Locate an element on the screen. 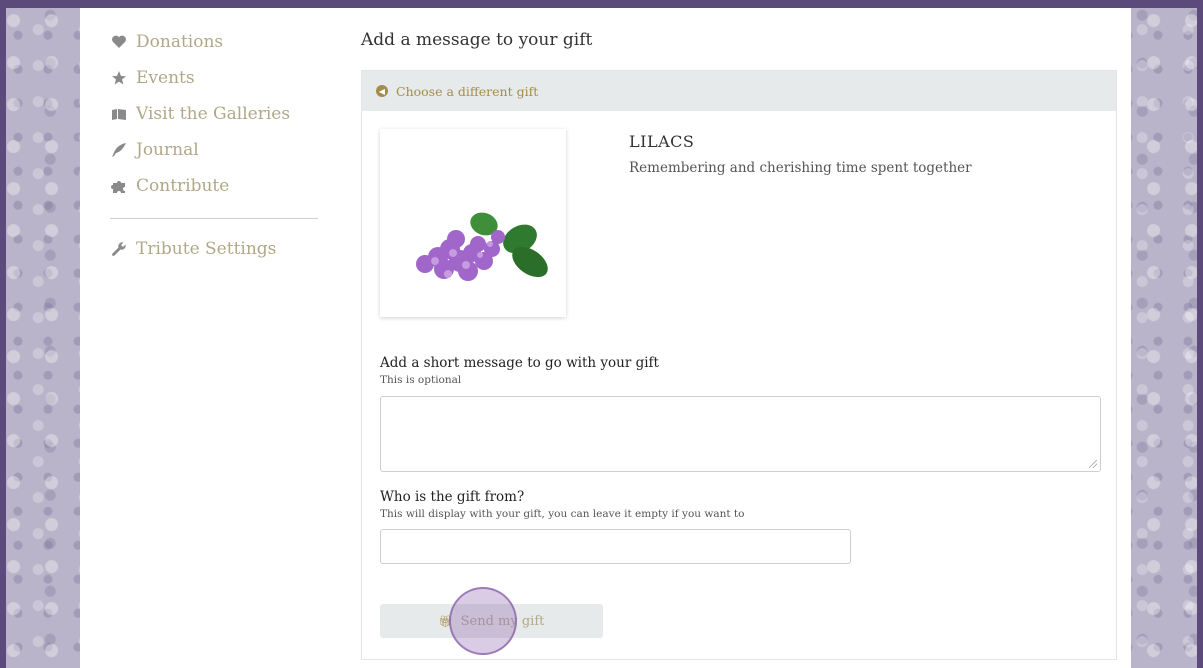  gallery-icon is located at coordinates (119, 114).